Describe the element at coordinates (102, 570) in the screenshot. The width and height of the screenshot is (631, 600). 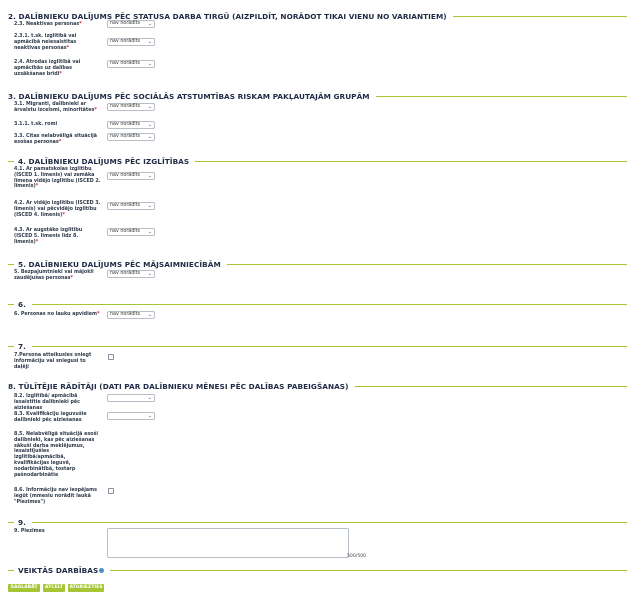
I see `info-icon` at that location.